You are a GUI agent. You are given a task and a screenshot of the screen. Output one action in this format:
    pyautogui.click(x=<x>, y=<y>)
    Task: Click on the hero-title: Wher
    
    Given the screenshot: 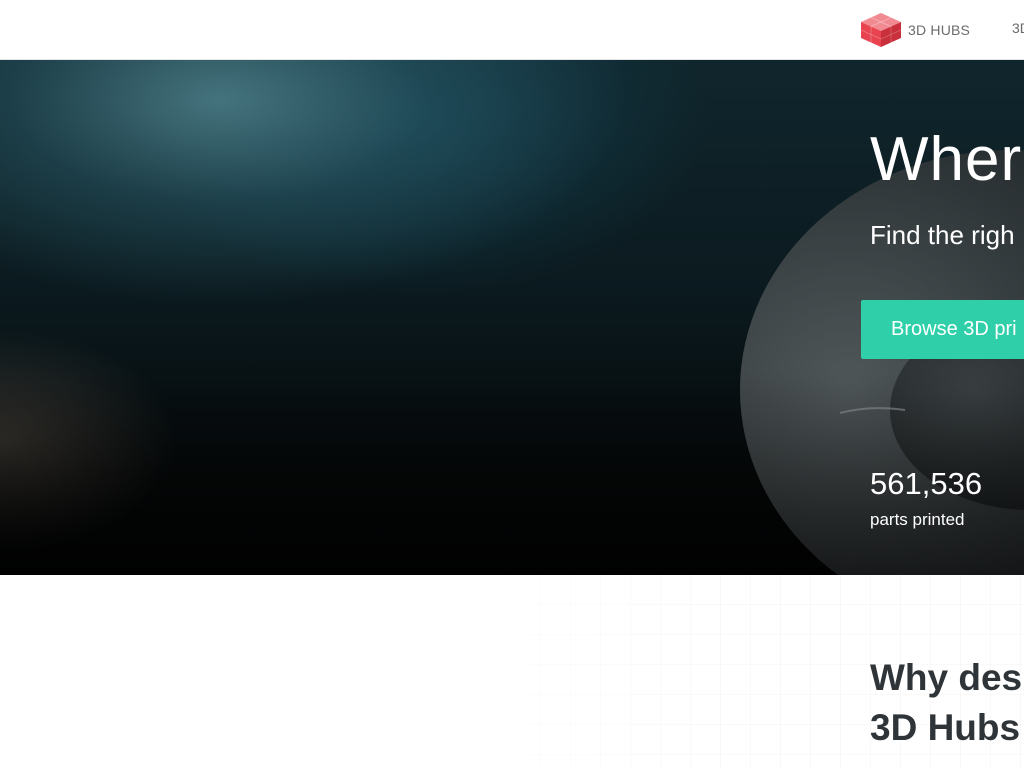 What is the action you would take?
    pyautogui.click(x=946, y=159)
    